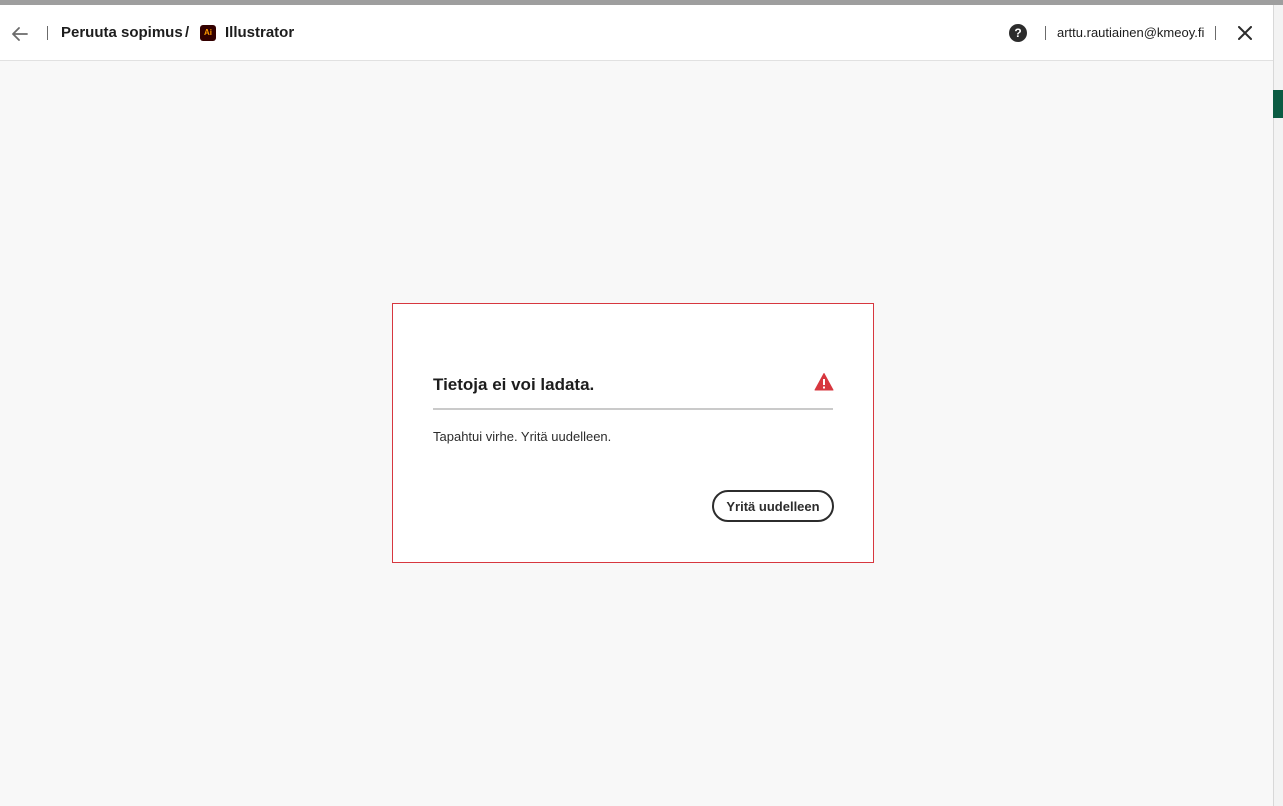 The width and height of the screenshot is (1283, 806). Describe the element at coordinates (522, 436) in the screenshot. I see `dialog-message: Tapahtui virhe. Yritä uudelleen.` at that location.